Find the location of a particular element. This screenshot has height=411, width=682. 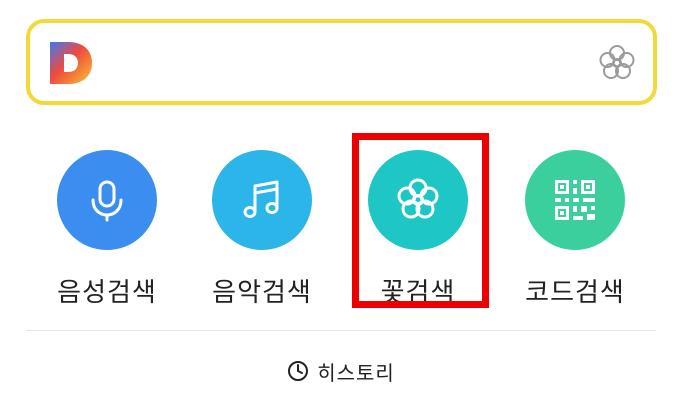

code-search-button: 코드검색 is located at coordinates (575, 229).